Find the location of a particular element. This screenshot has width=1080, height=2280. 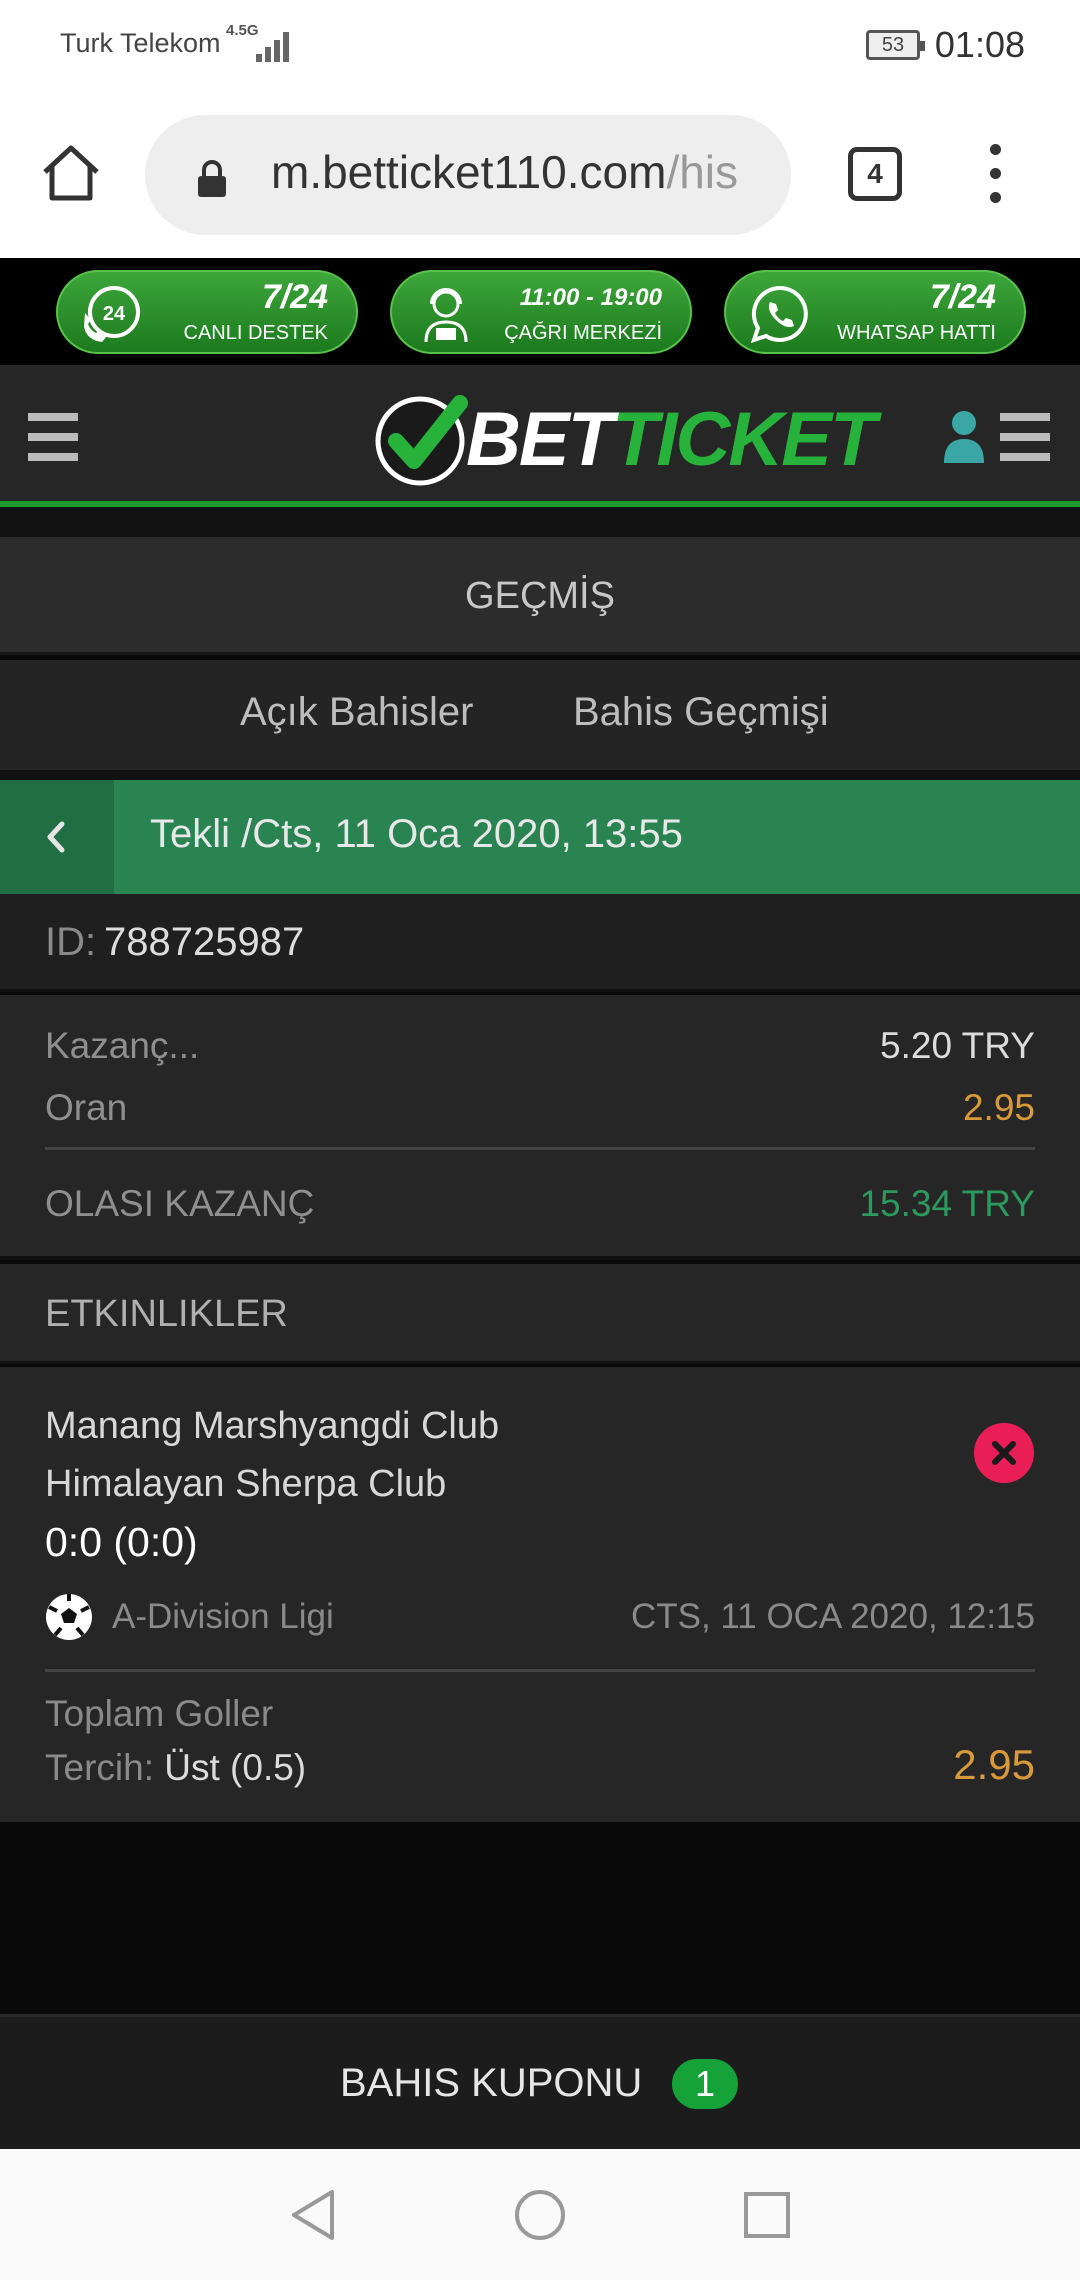

selection: Tercih: Üst (0.5) is located at coordinates (175, 1768).